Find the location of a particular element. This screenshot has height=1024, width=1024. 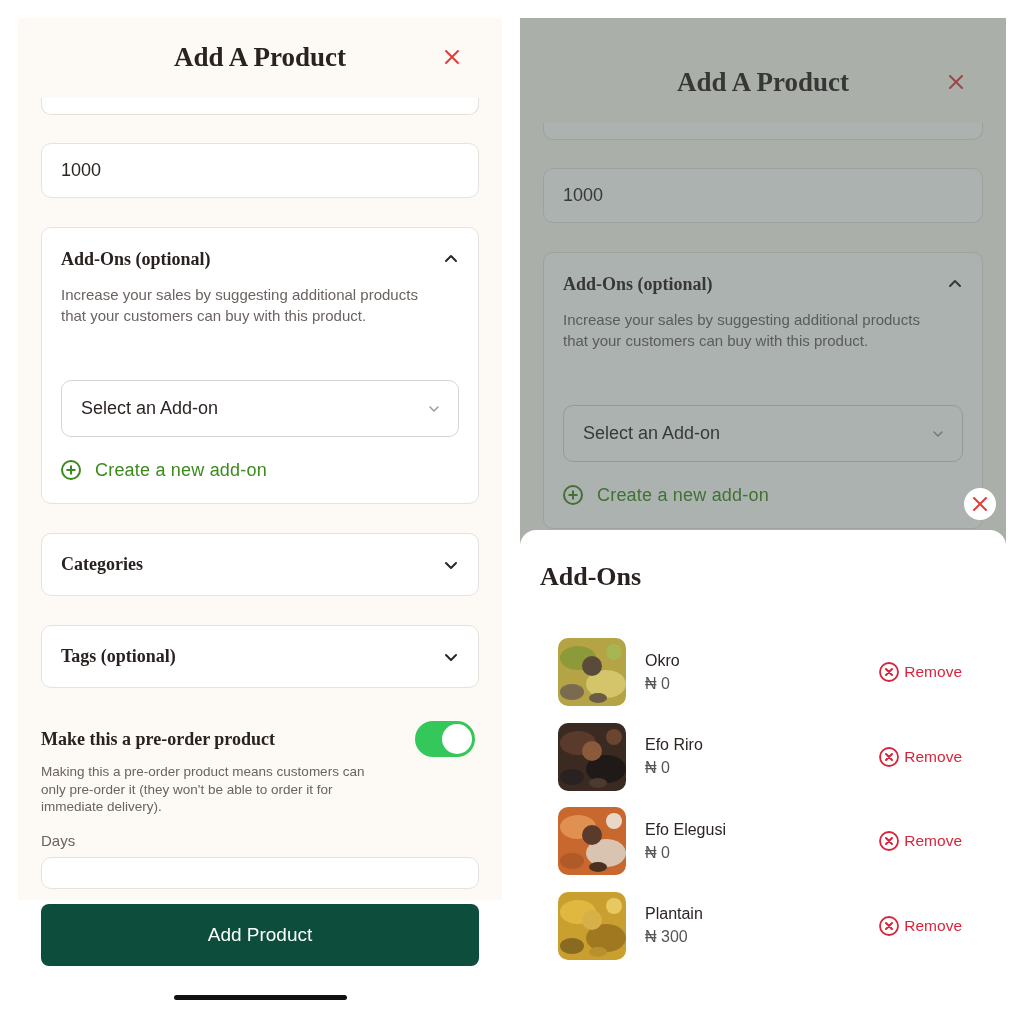

addon-name: Plantain is located at coordinates (674, 914).